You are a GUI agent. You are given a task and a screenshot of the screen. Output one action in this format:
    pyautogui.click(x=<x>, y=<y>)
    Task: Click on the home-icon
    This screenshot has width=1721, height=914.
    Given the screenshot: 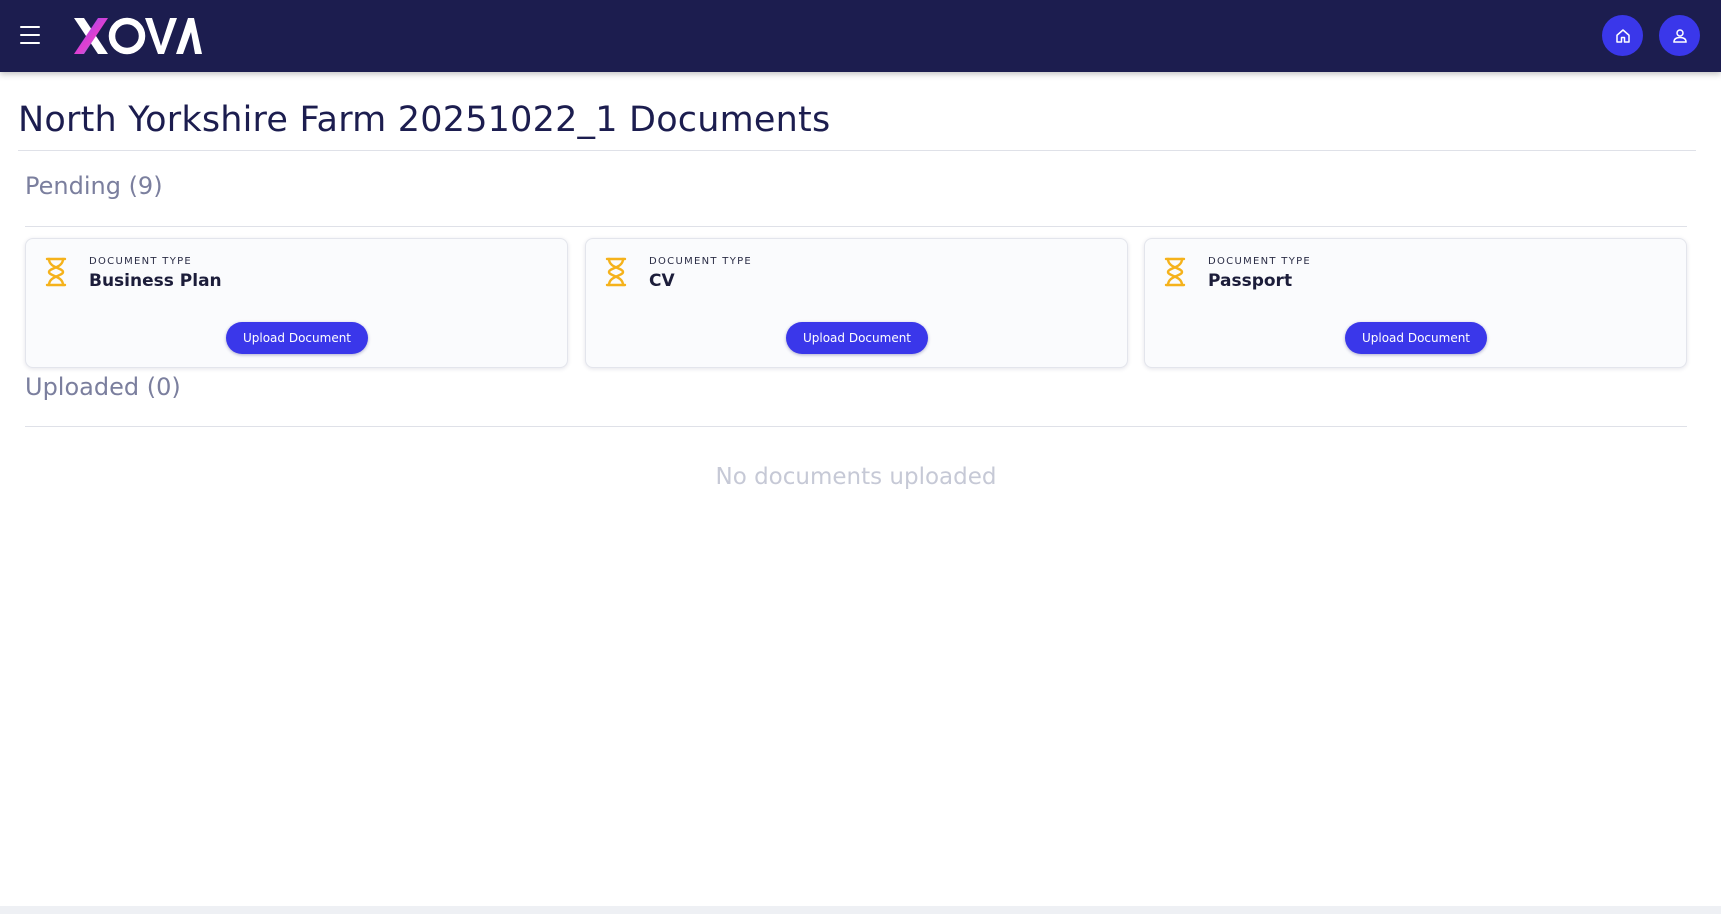 What is the action you would take?
    pyautogui.click(x=1622, y=35)
    